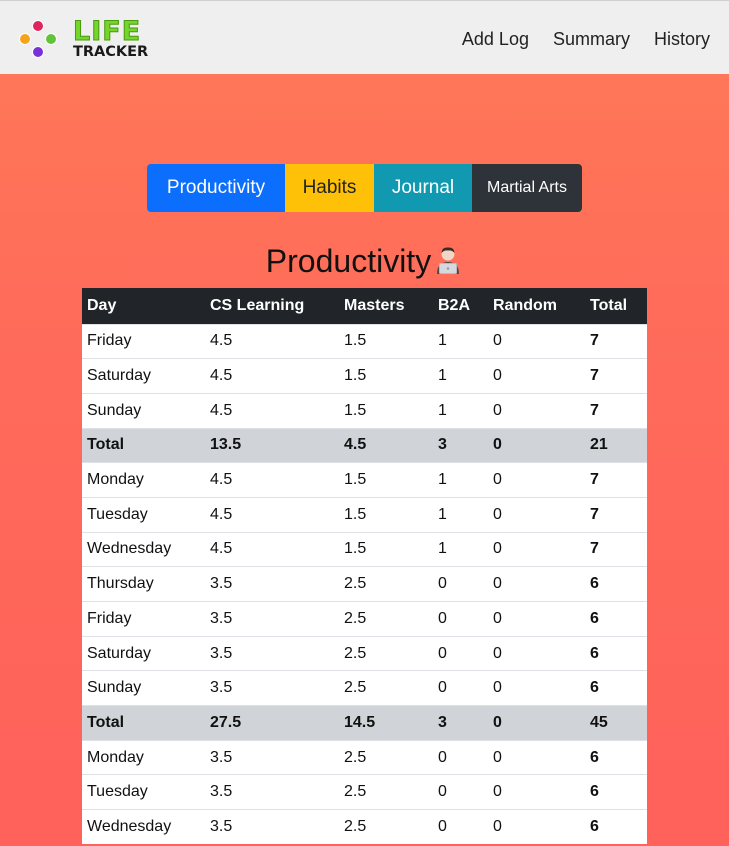 This screenshot has width=729, height=846. What do you see at coordinates (364, 688) in the screenshot?
I see `table-row: Sunday 3.5 2.5 0 0 6` at bounding box center [364, 688].